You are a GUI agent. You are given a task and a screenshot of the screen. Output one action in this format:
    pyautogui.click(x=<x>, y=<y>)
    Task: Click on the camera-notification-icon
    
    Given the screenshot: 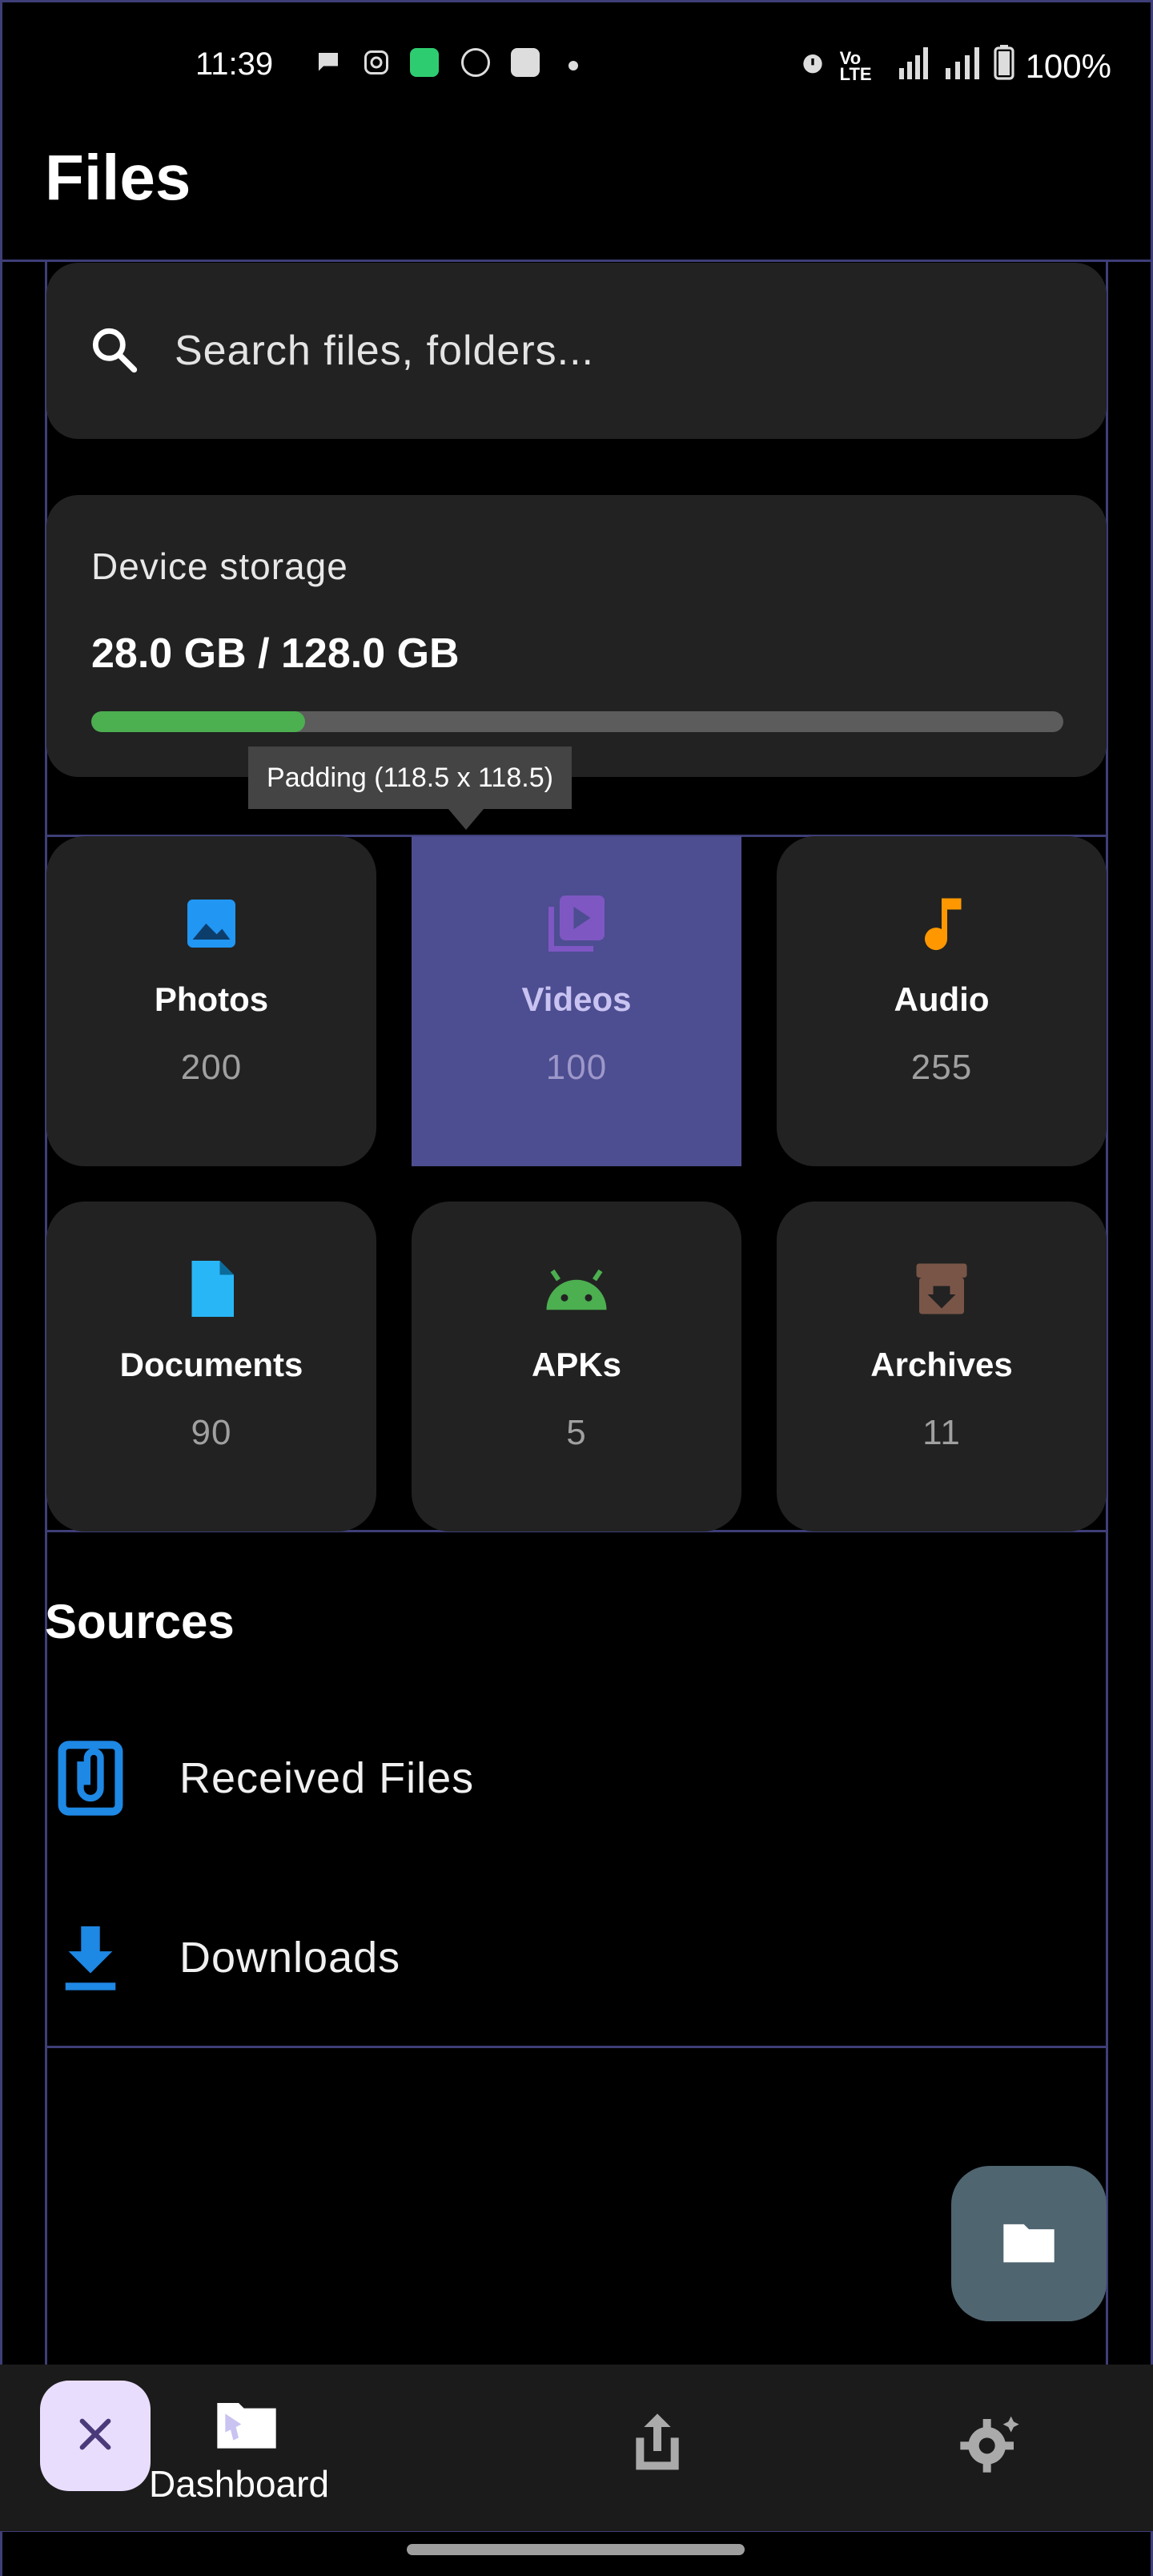 What is the action you would take?
    pyautogui.click(x=476, y=62)
    